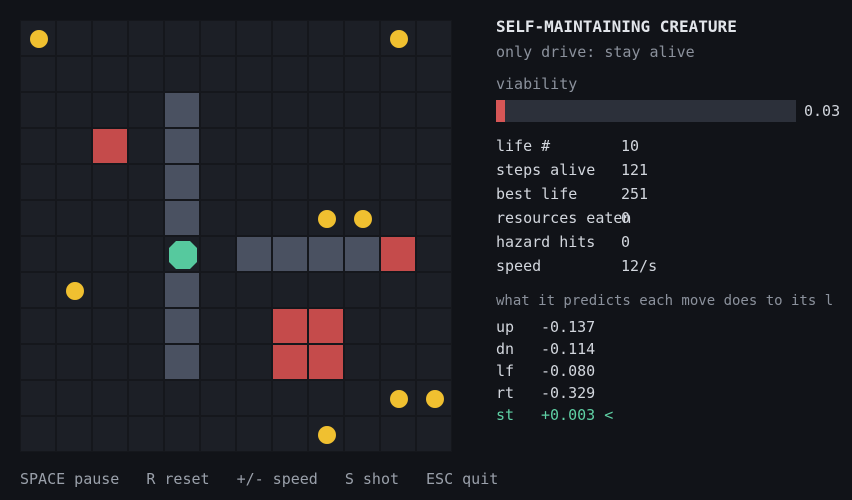 Image resolution: width=852 pixels, height=500 pixels. I want to click on stat-row: life # 10, so click(576, 146).